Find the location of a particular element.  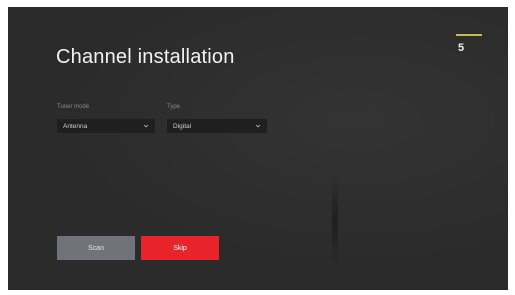

page-title: Channel installation is located at coordinates (145, 57).